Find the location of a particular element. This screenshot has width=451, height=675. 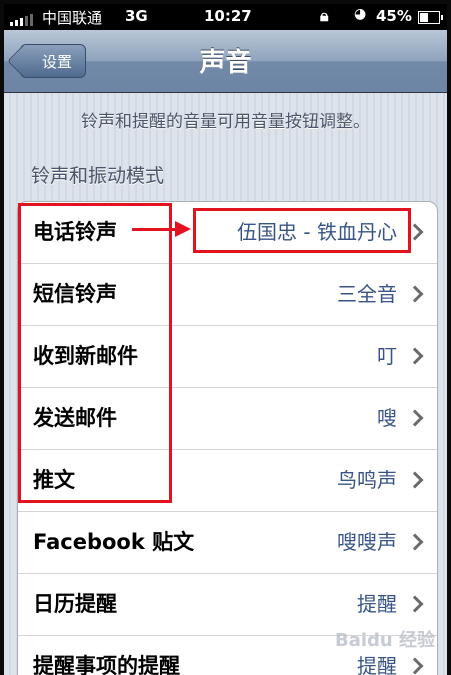

annotation-arrow-line is located at coordinates (155, 229).